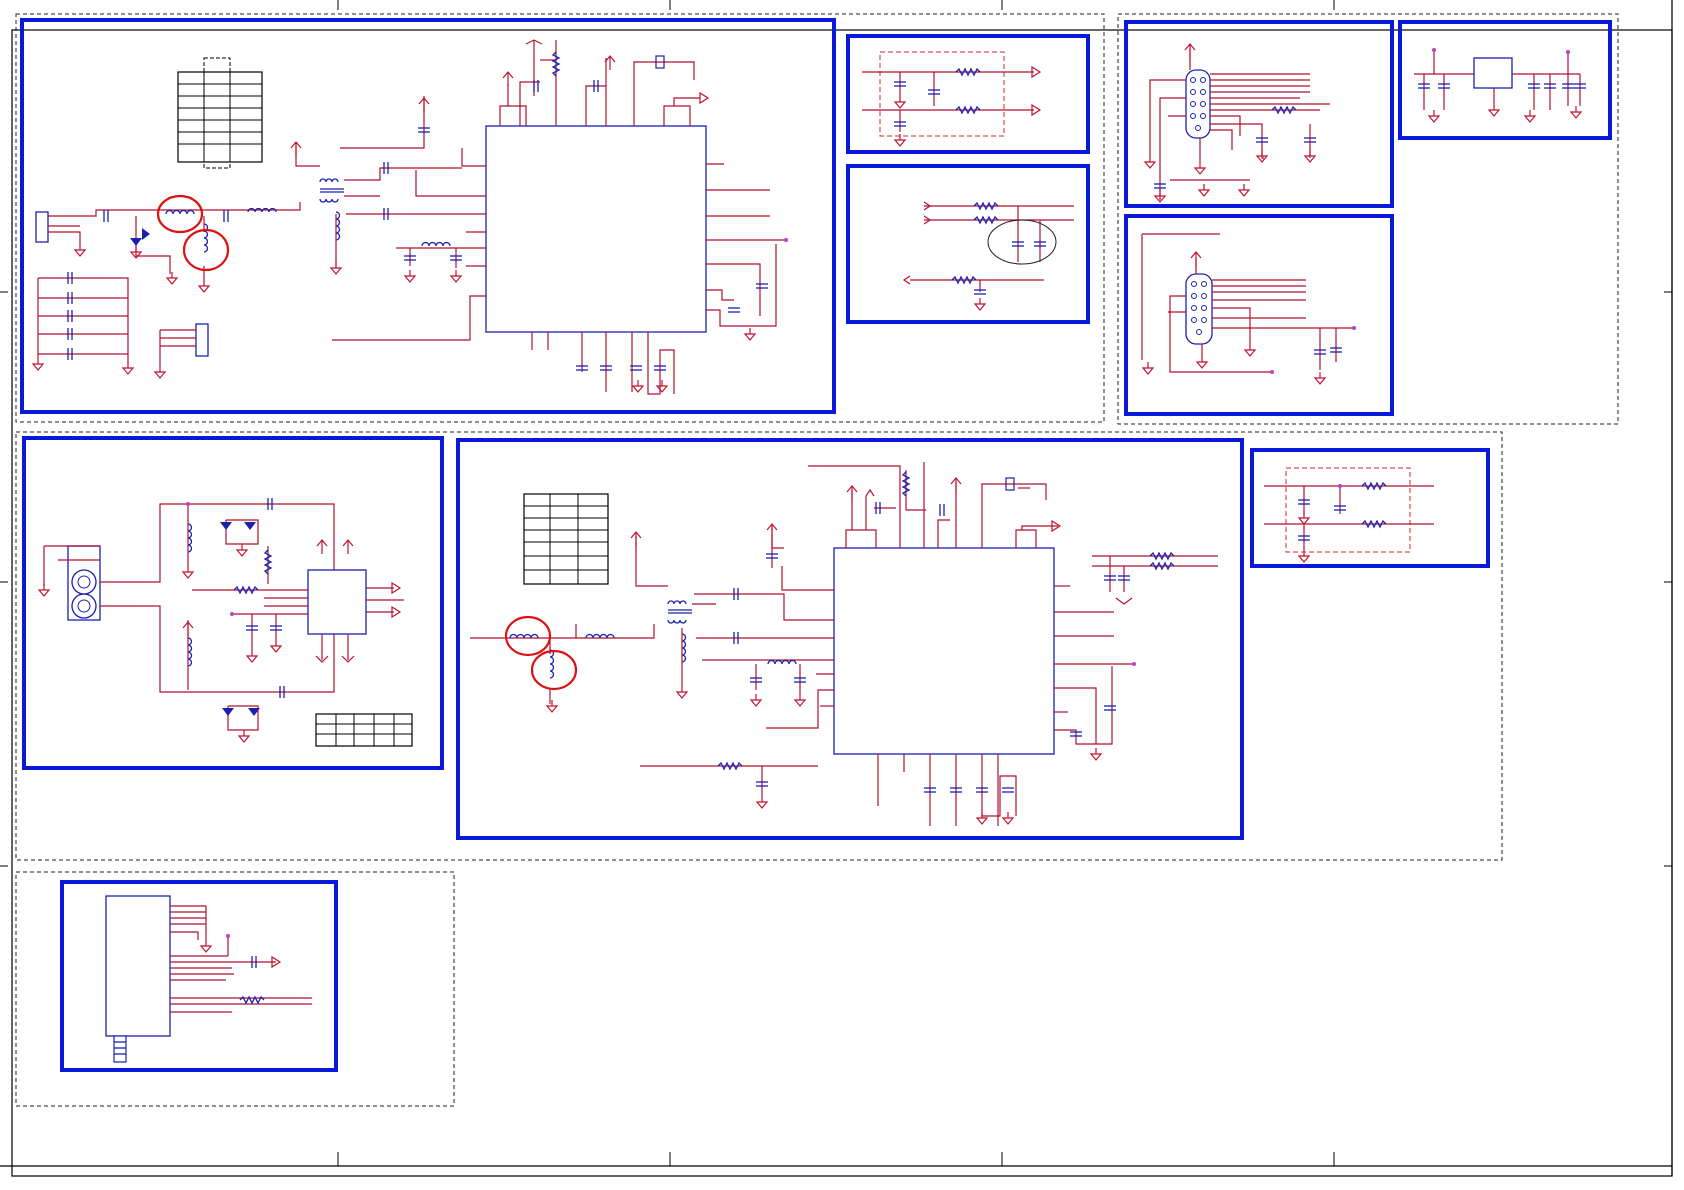 Image resolution: width=1684 pixels, height=1190 pixels. Describe the element at coordinates (1370, 508) in the screenshot. I see `block-filter-right` at that location.